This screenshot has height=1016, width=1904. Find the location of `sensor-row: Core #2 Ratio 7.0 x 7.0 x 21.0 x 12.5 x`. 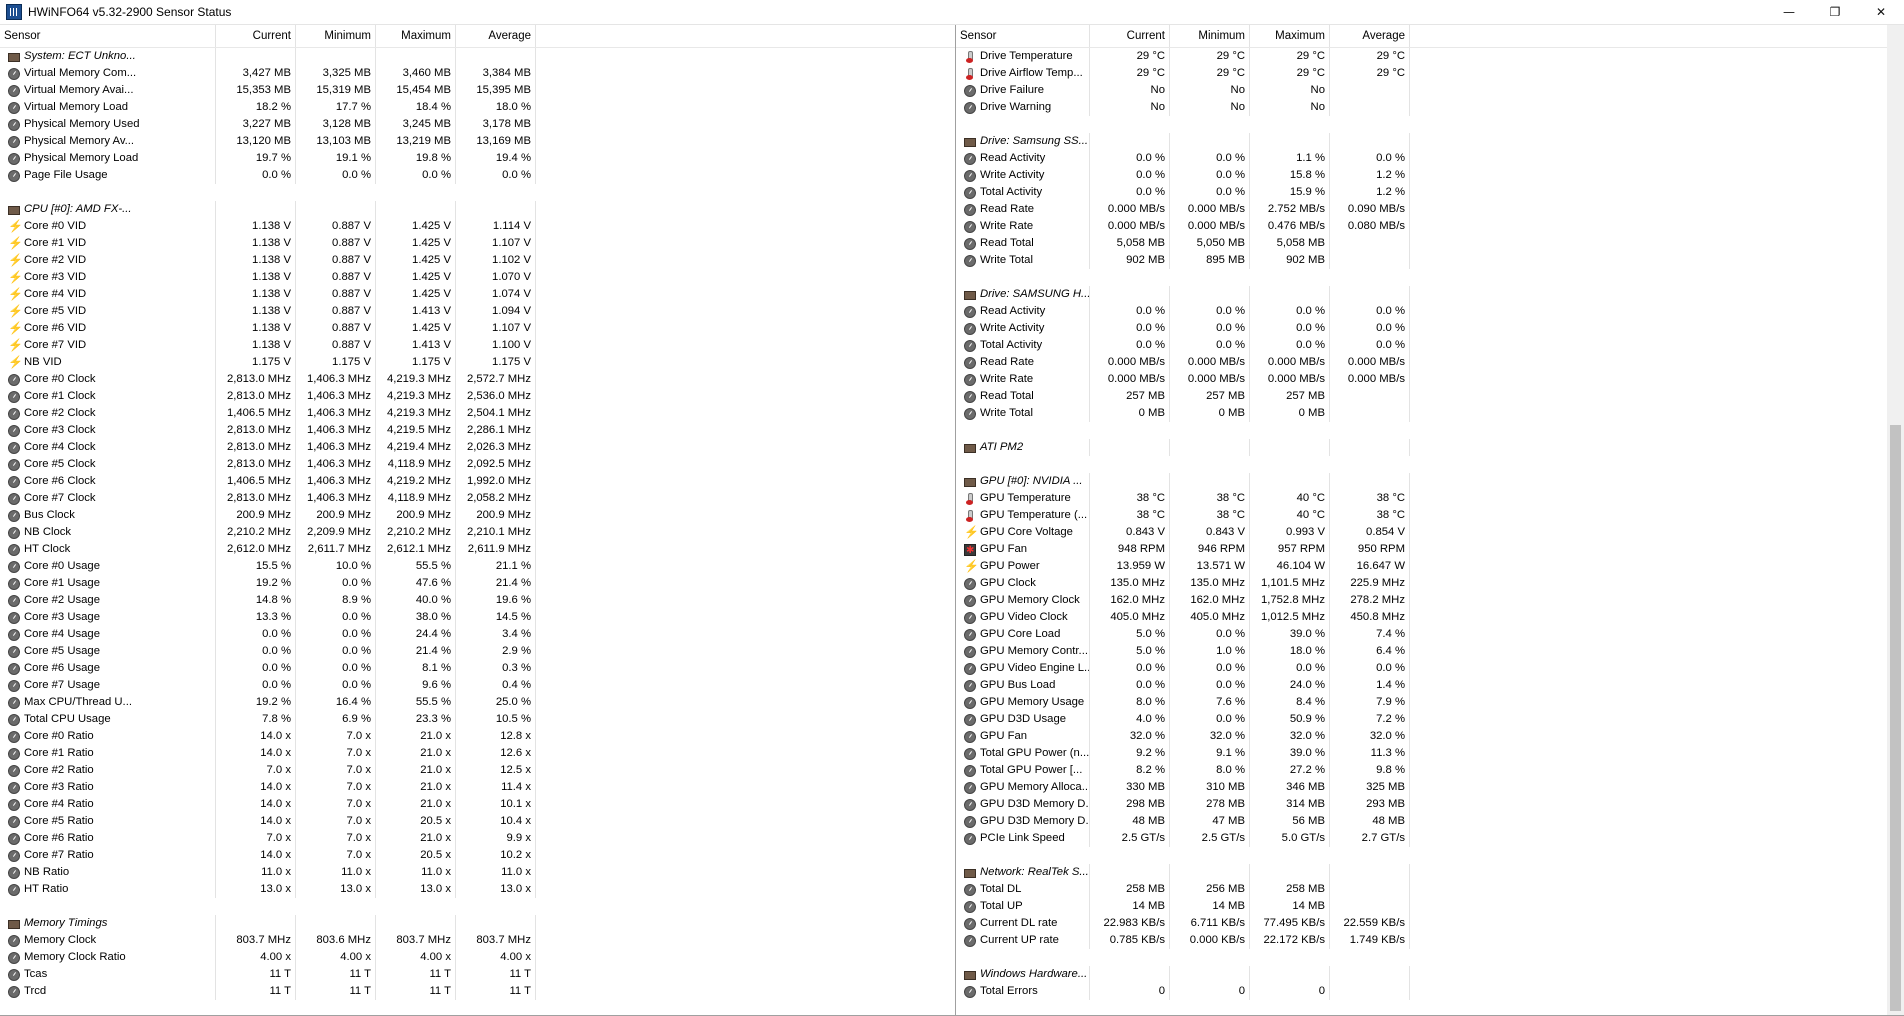

sensor-row: Core #2 Ratio 7.0 x 7.0 x 21.0 x 12.5 x is located at coordinates (477, 770).